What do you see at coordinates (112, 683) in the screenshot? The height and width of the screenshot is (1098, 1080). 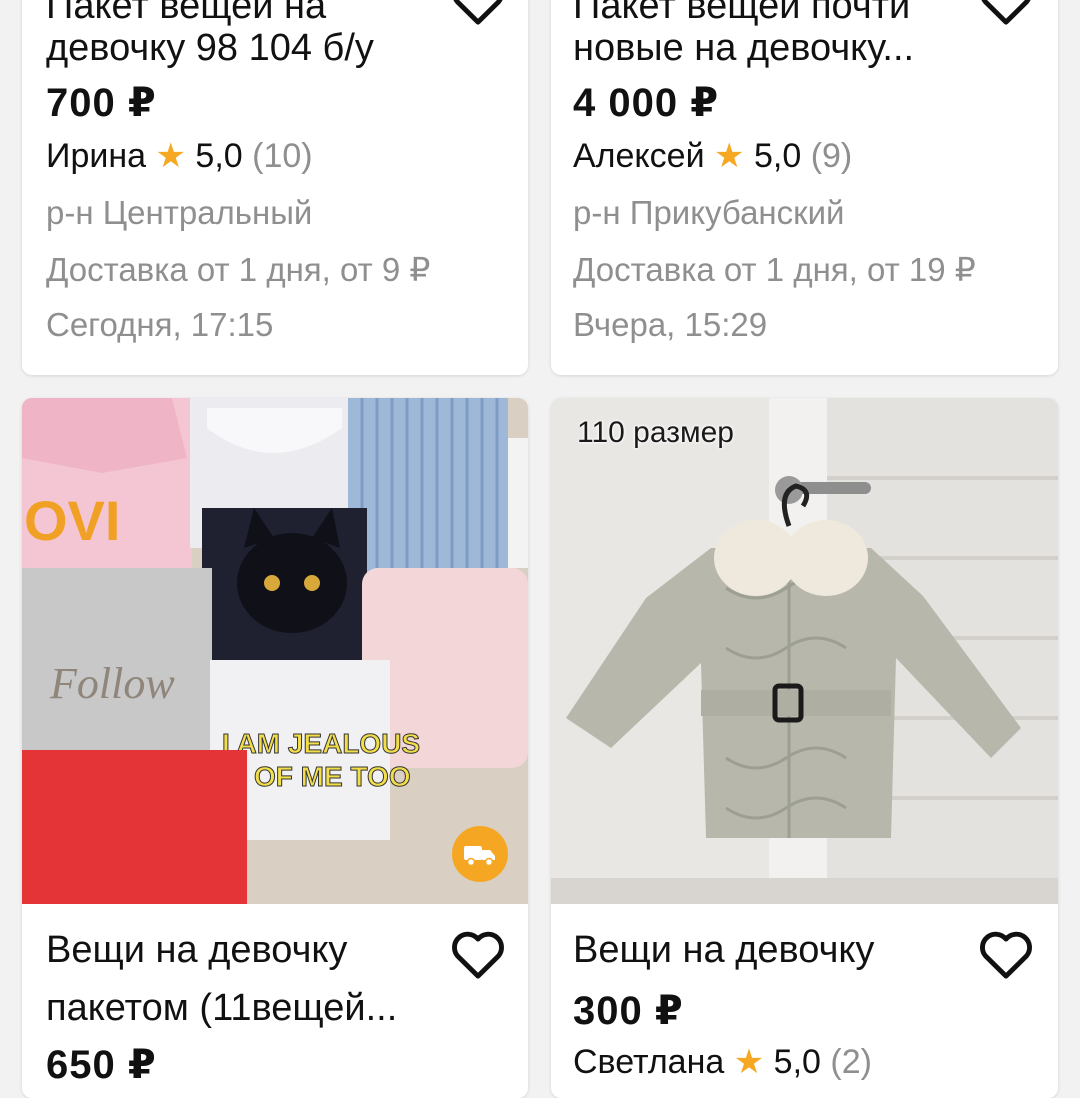 I see `follow-print: Follow` at bounding box center [112, 683].